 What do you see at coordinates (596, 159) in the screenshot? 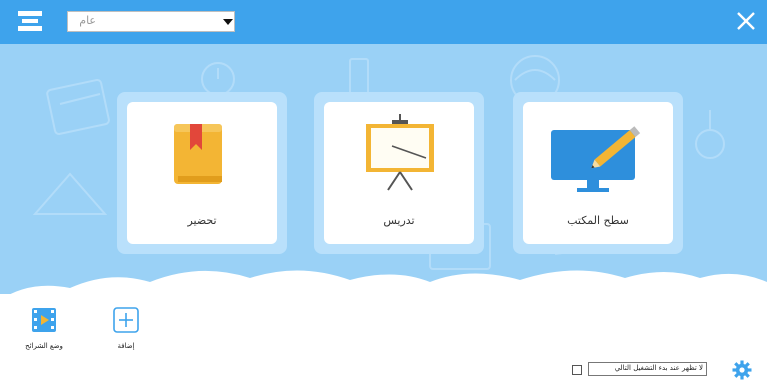
I see `monitor-pencil-icon` at bounding box center [596, 159].